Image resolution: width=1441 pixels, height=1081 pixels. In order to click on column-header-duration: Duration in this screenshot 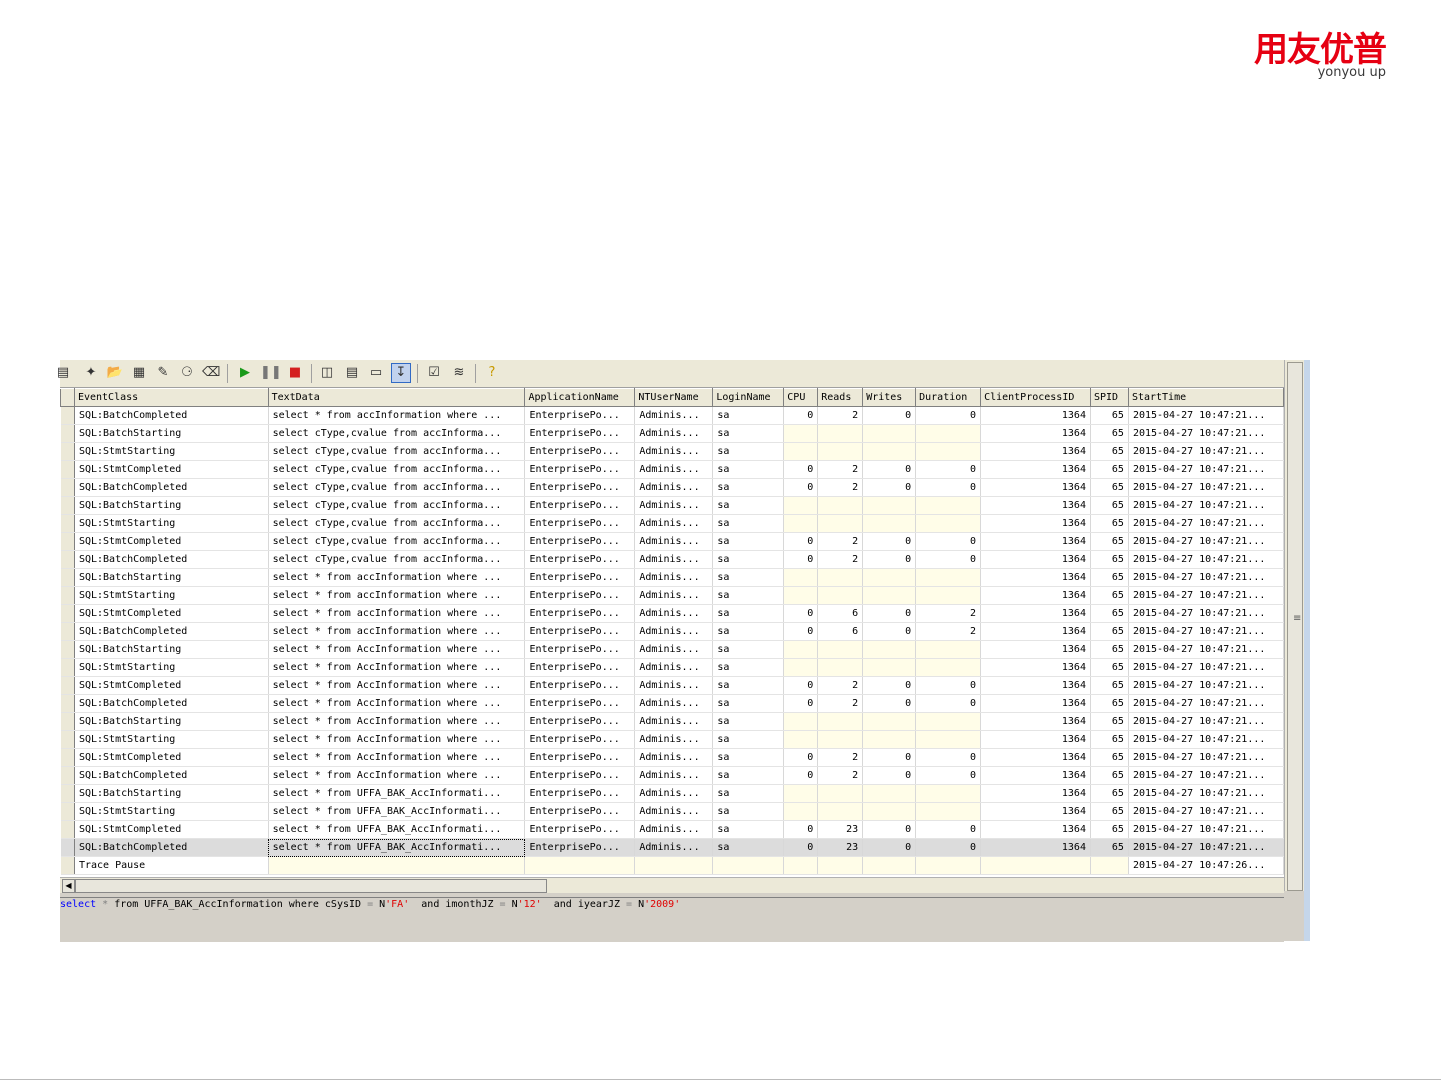, I will do `click(948, 397)`.